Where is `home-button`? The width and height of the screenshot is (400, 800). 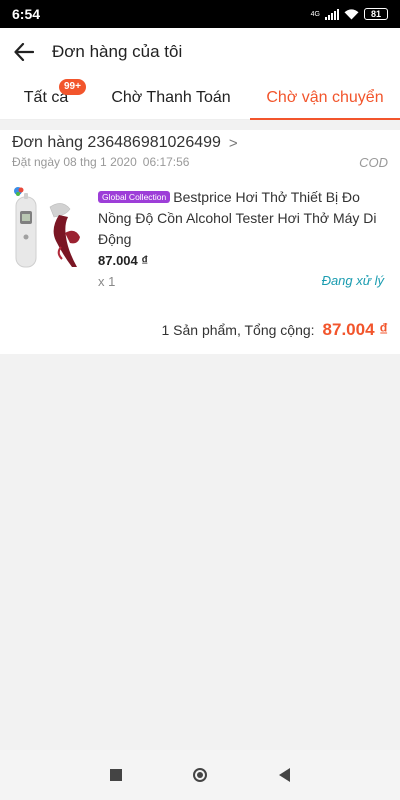
home-button is located at coordinates (200, 775).